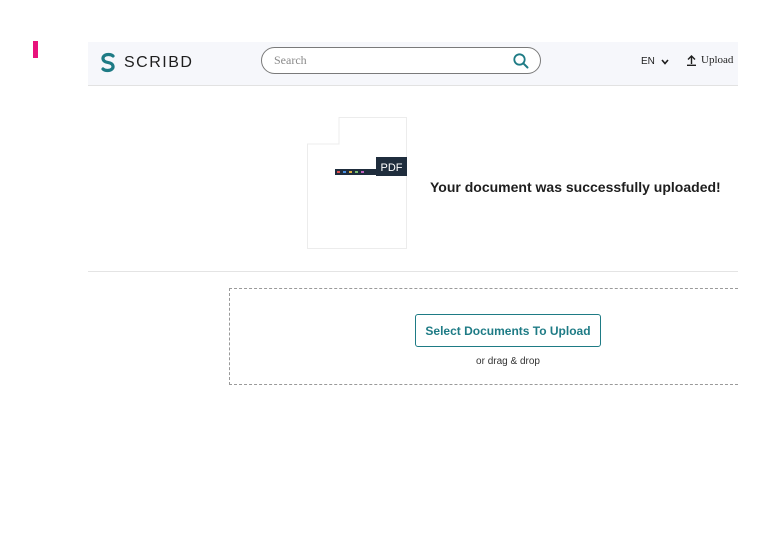  What do you see at coordinates (392, 168) in the screenshot?
I see `pdf-badge-label: PDF` at bounding box center [392, 168].